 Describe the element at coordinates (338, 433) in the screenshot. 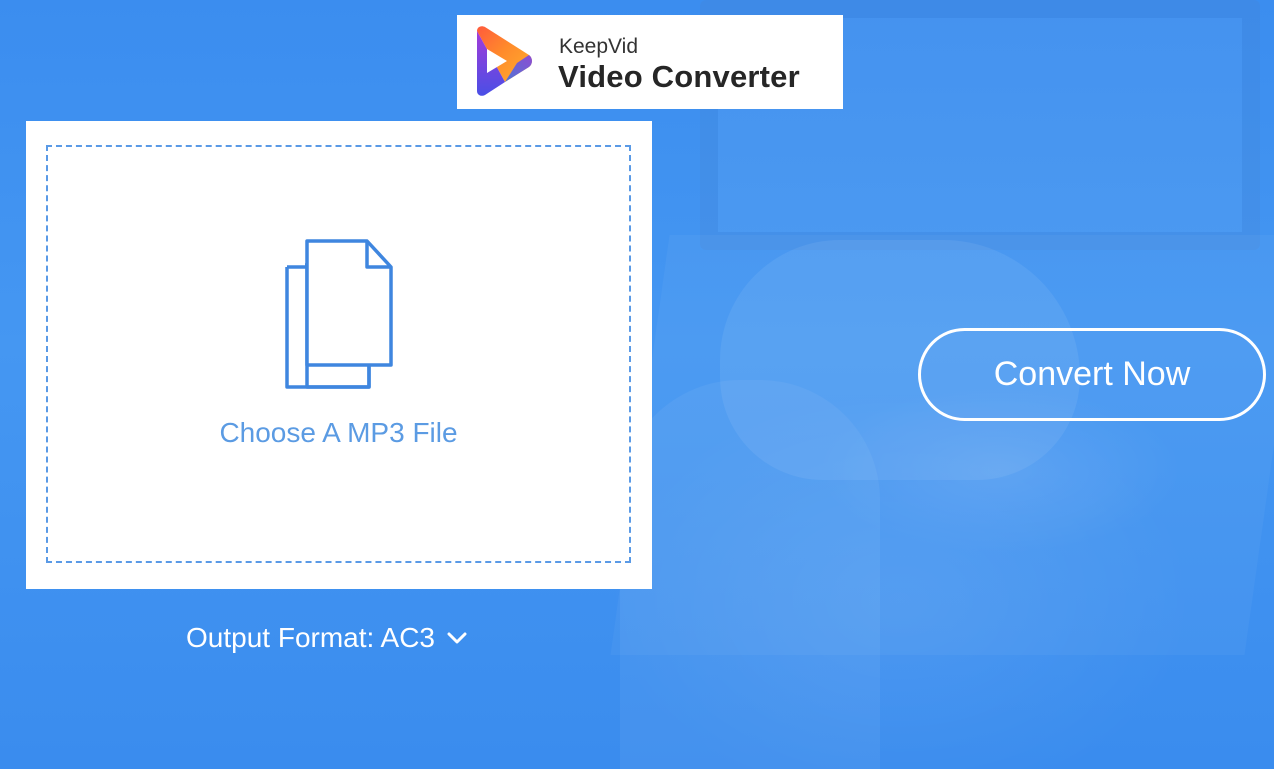

I see `choose-file-label: Choose A MP3 File` at that location.